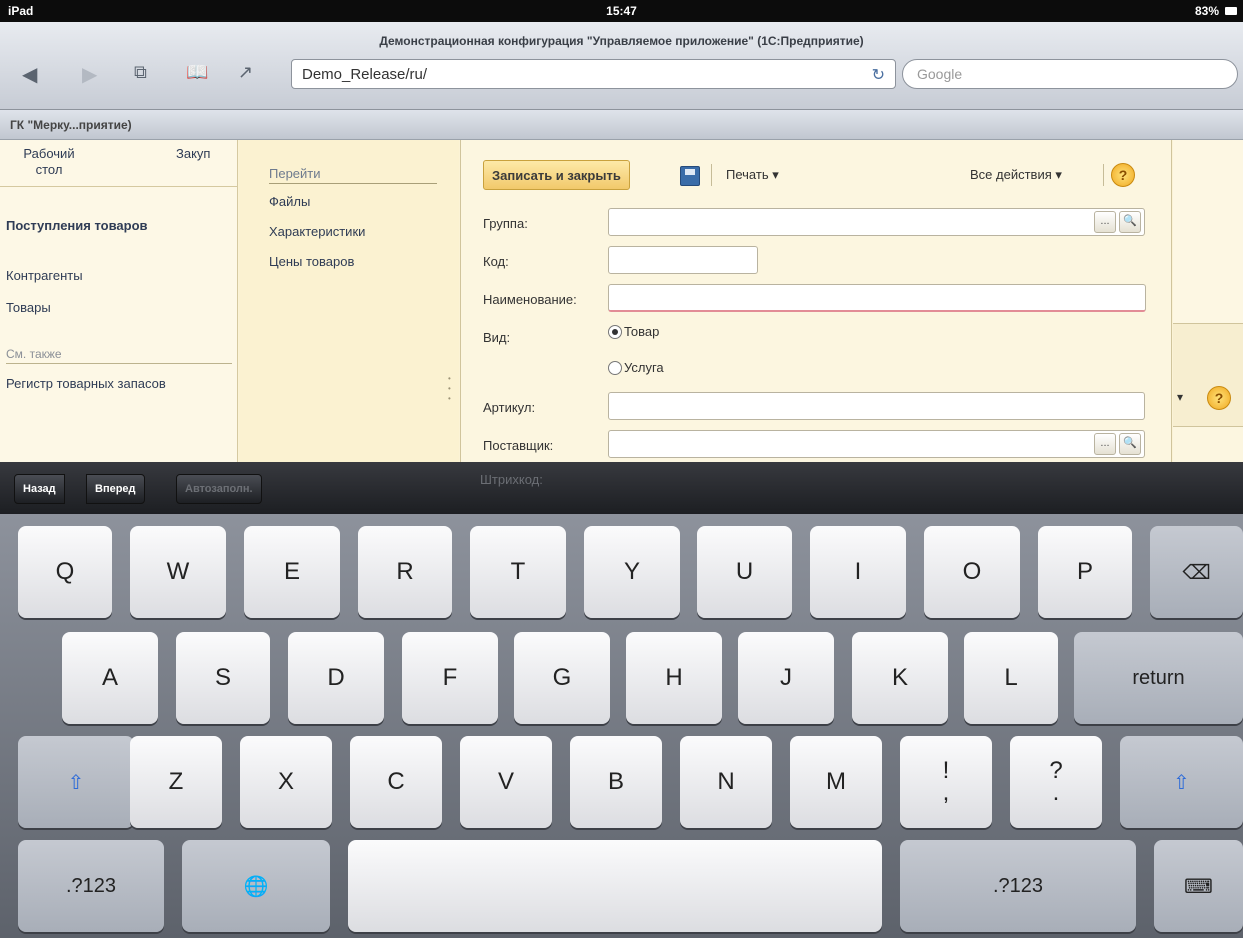 This screenshot has width=1243, height=938. What do you see at coordinates (642, 331) in the screenshot?
I see `kind-option-goods: Товар` at bounding box center [642, 331].